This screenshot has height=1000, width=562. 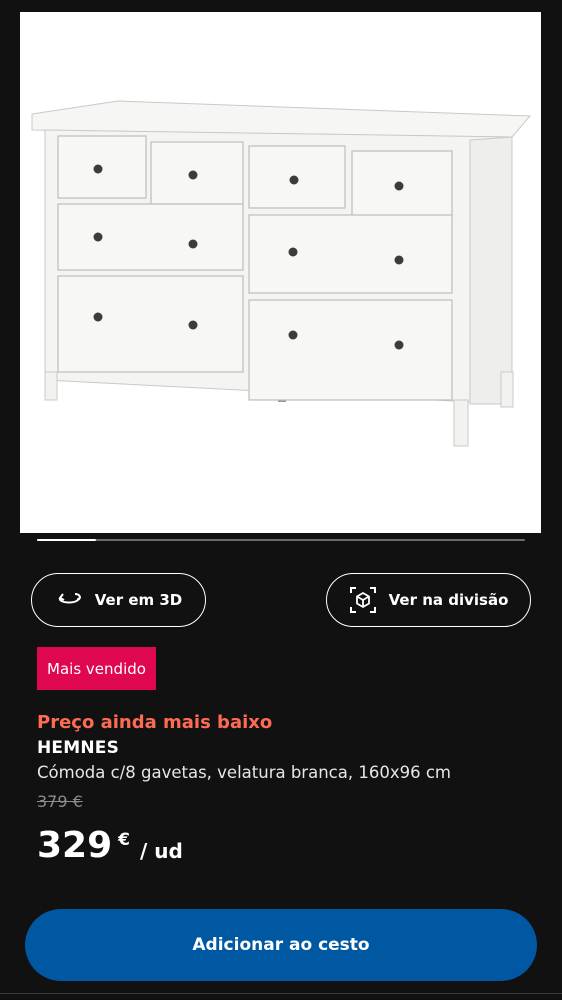 I want to click on carousel-progress-thumb, so click(x=66, y=540).